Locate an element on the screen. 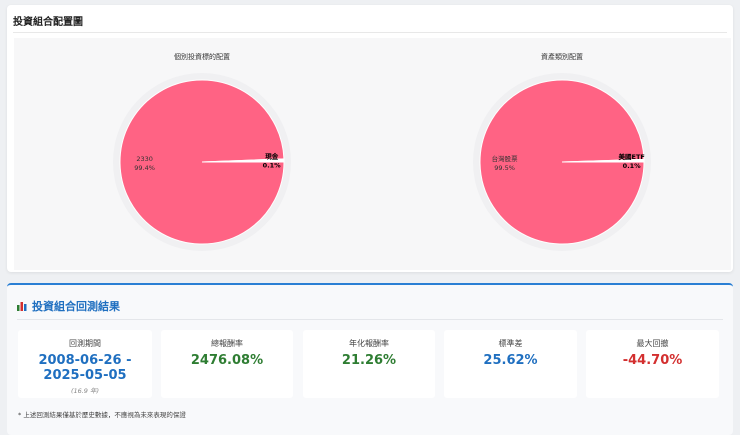  metric-card-period: 回測期間 2008-06-26 - 2025-05-05 (16.9 年) is located at coordinates (85, 364).